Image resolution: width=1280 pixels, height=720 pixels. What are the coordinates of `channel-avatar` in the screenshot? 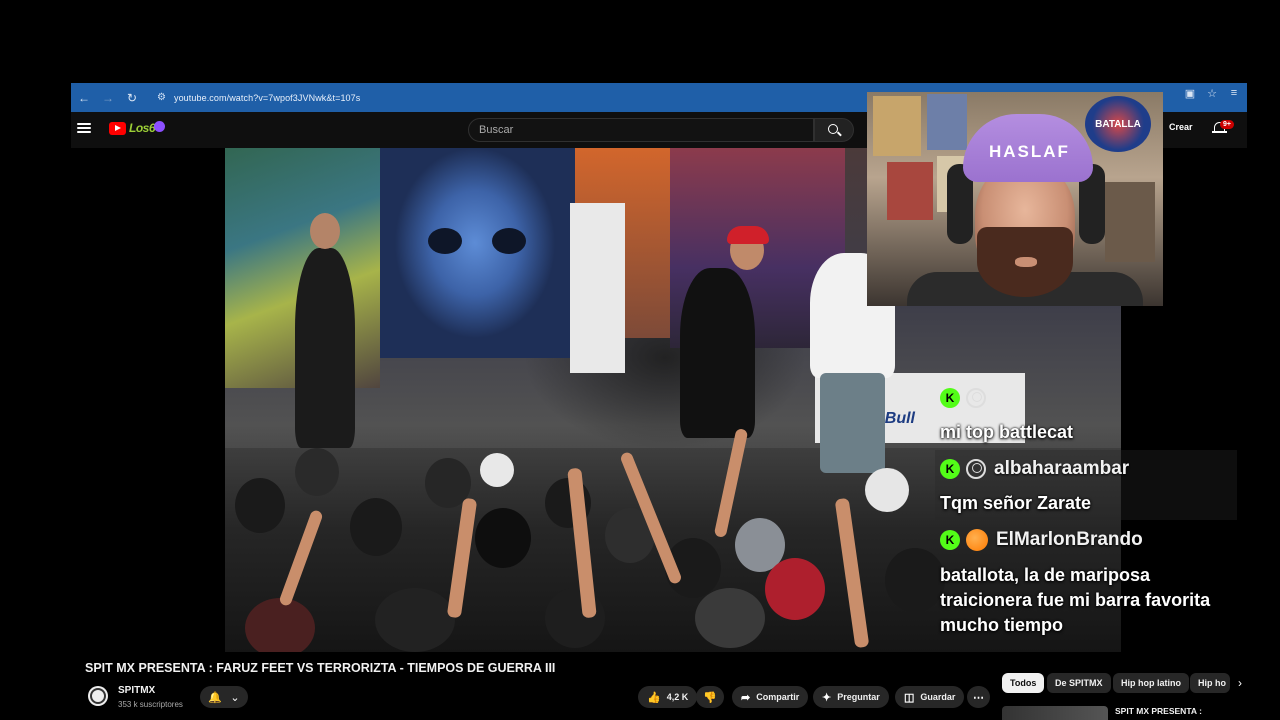 It's located at (98, 696).